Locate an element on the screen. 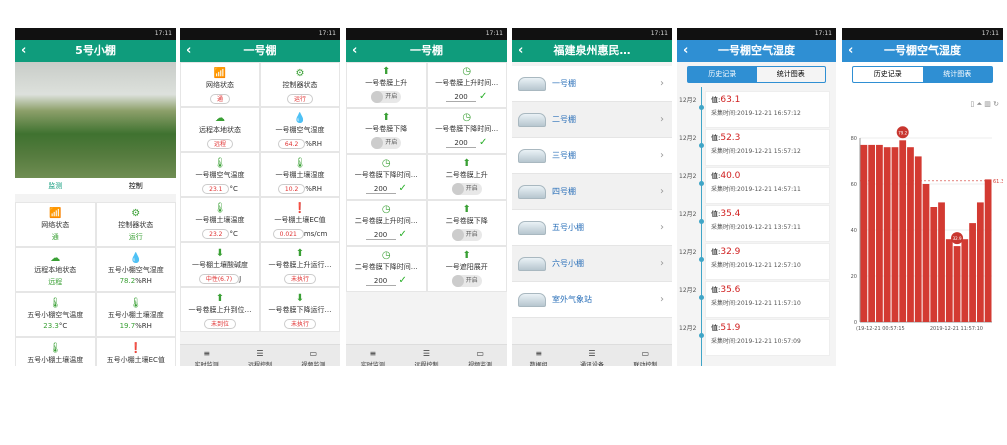 Image resolution: width=1007 pixels, height=445 pixels. chevron-right-icon: › is located at coordinates (662, 227).